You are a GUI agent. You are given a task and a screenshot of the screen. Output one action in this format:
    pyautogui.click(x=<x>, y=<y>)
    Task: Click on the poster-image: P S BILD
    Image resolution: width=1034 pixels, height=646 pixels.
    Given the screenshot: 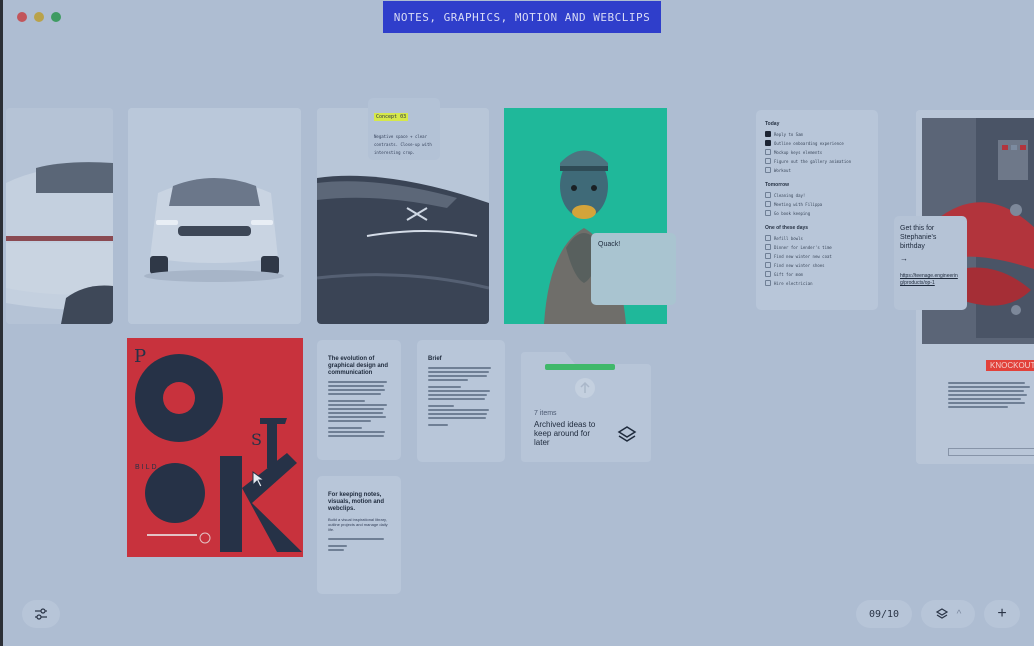 What is the action you would take?
    pyautogui.click(x=215, y=447)
    